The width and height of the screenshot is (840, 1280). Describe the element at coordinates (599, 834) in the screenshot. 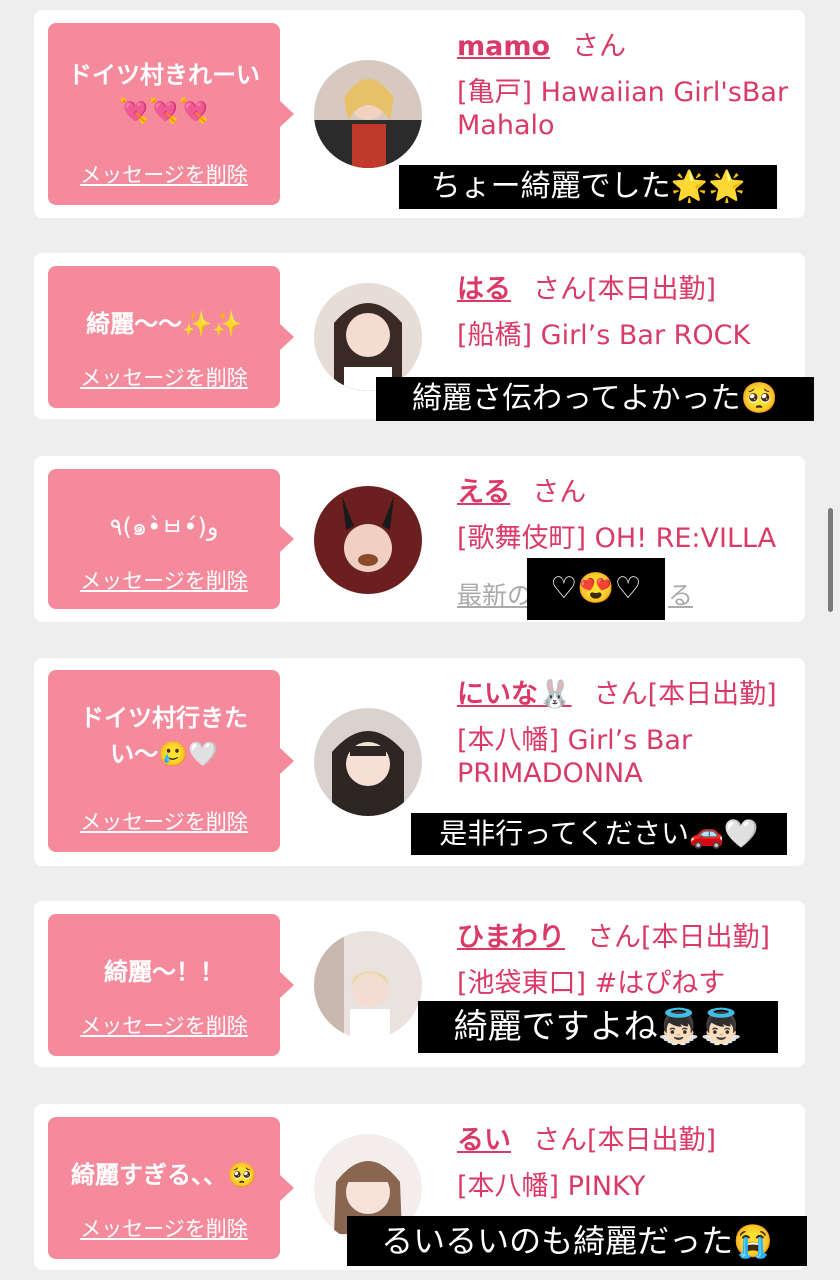

I see `story-caption: 是非行ってください🚗🤍` at that location.